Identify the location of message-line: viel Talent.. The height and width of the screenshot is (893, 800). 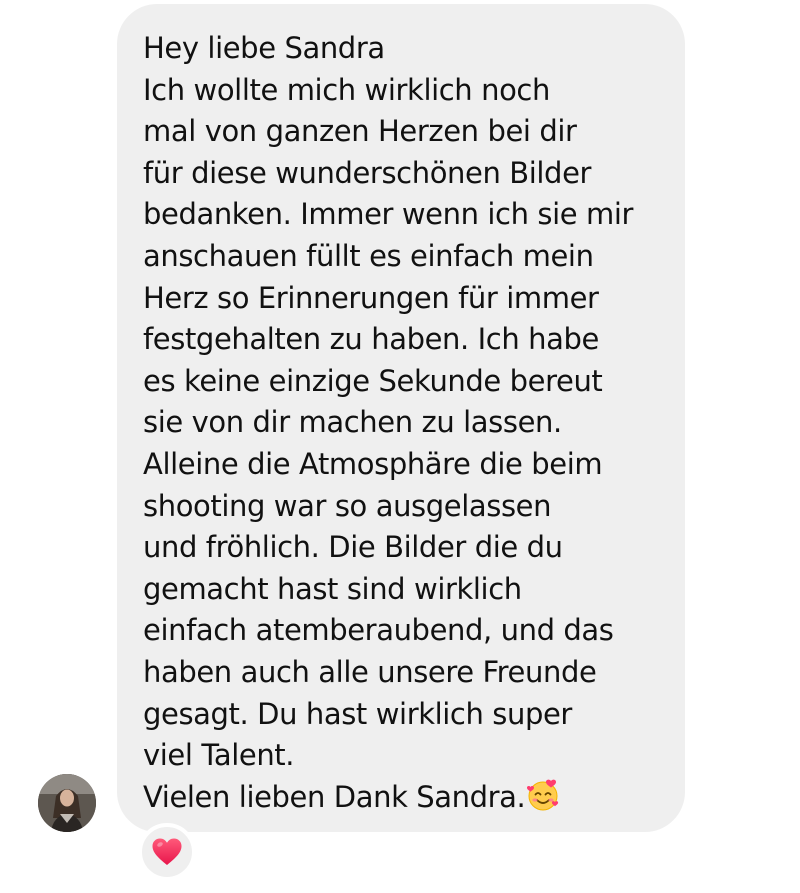
(219, 755).